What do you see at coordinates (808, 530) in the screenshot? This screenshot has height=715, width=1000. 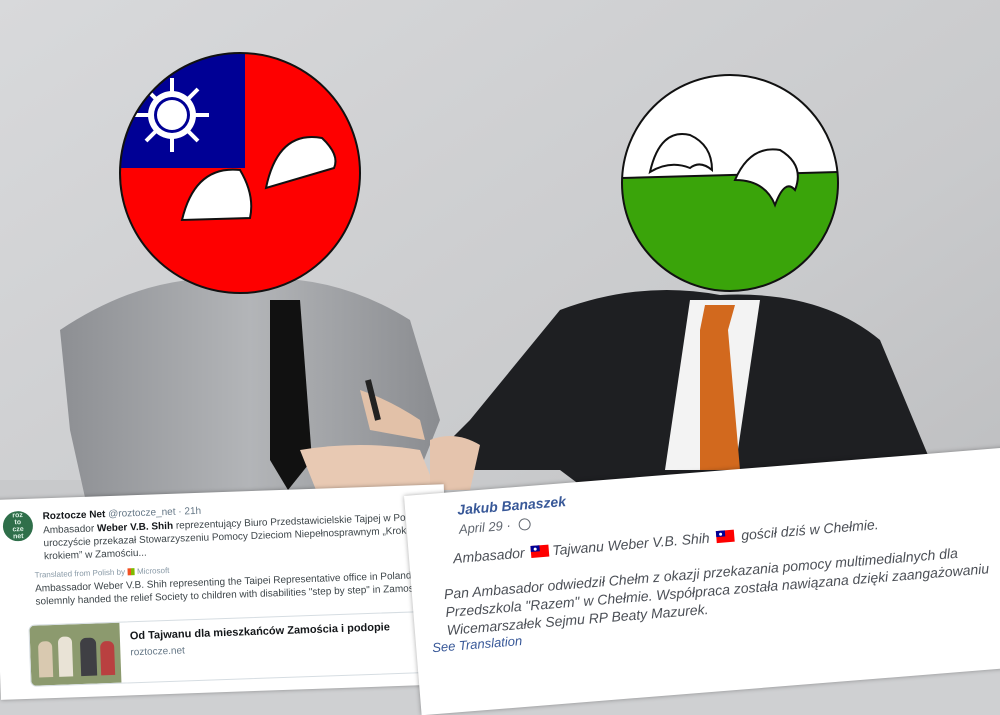 I see `post-text: gościł dziś w Chełmie.` at bounding box center [808, 530].